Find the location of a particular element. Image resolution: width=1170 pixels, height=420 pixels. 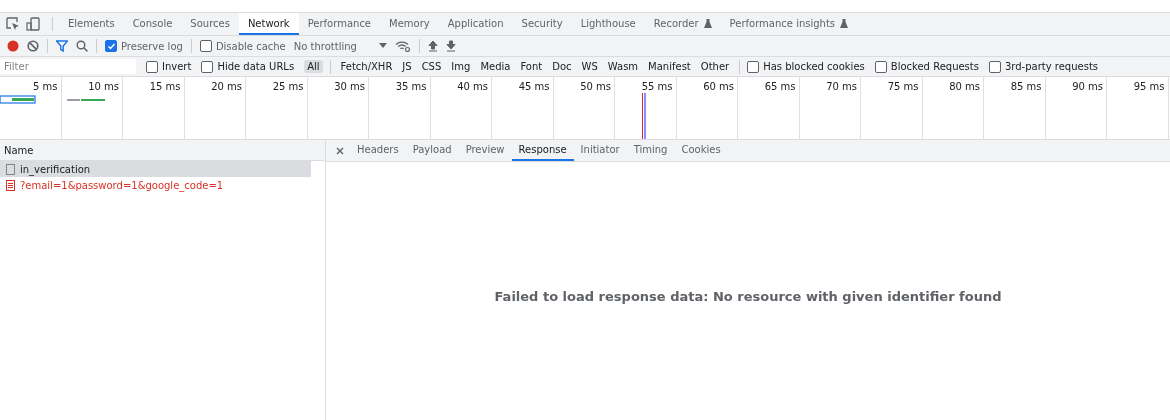

time-tick-label: 5 ms is located at coordinates (45, 86).